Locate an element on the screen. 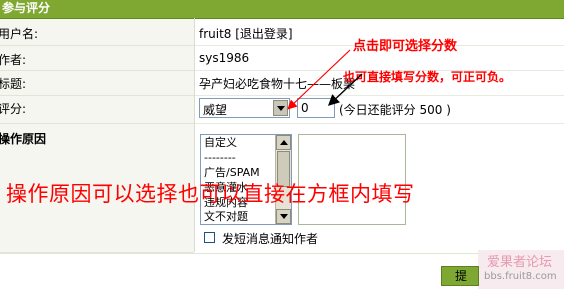 This screenshot has width=564, height=289. reason-option: 自定义 is located at coordinates (220, 143).